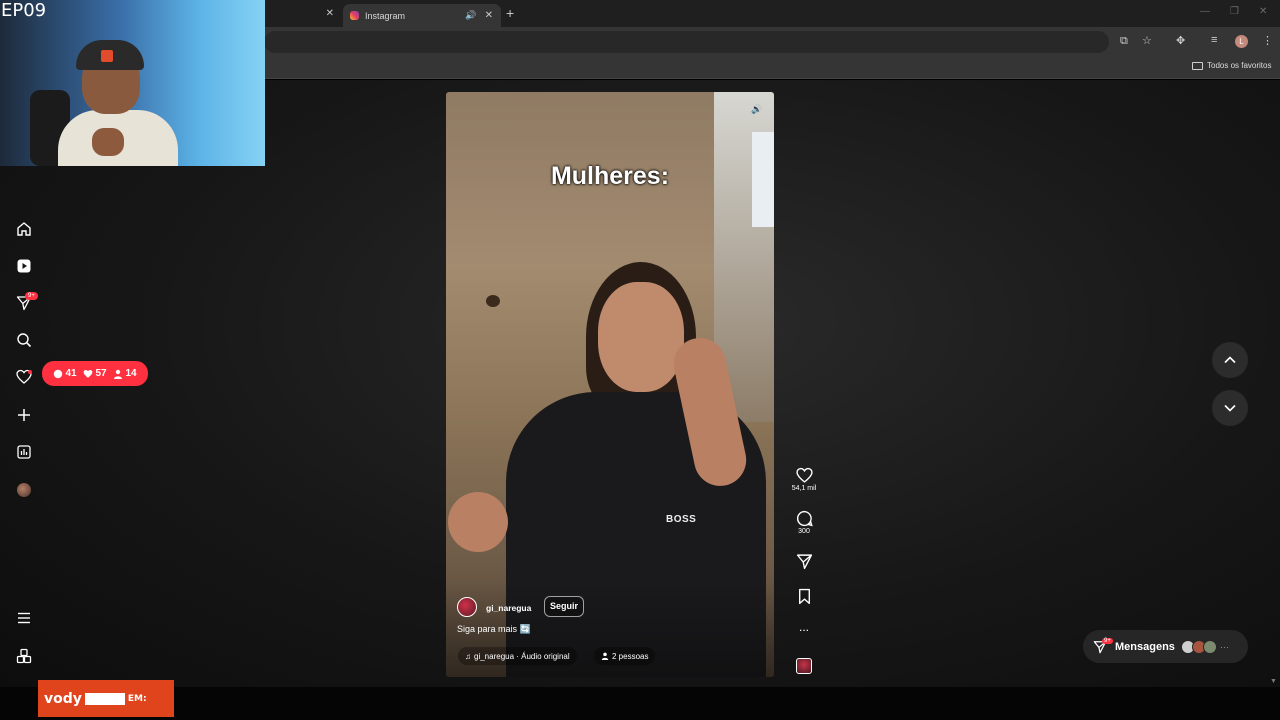  What do you see at coordinates (470, 15) in the screenshot?
I see `speaker-icon: 🔊` at bounding box center [470, 15].